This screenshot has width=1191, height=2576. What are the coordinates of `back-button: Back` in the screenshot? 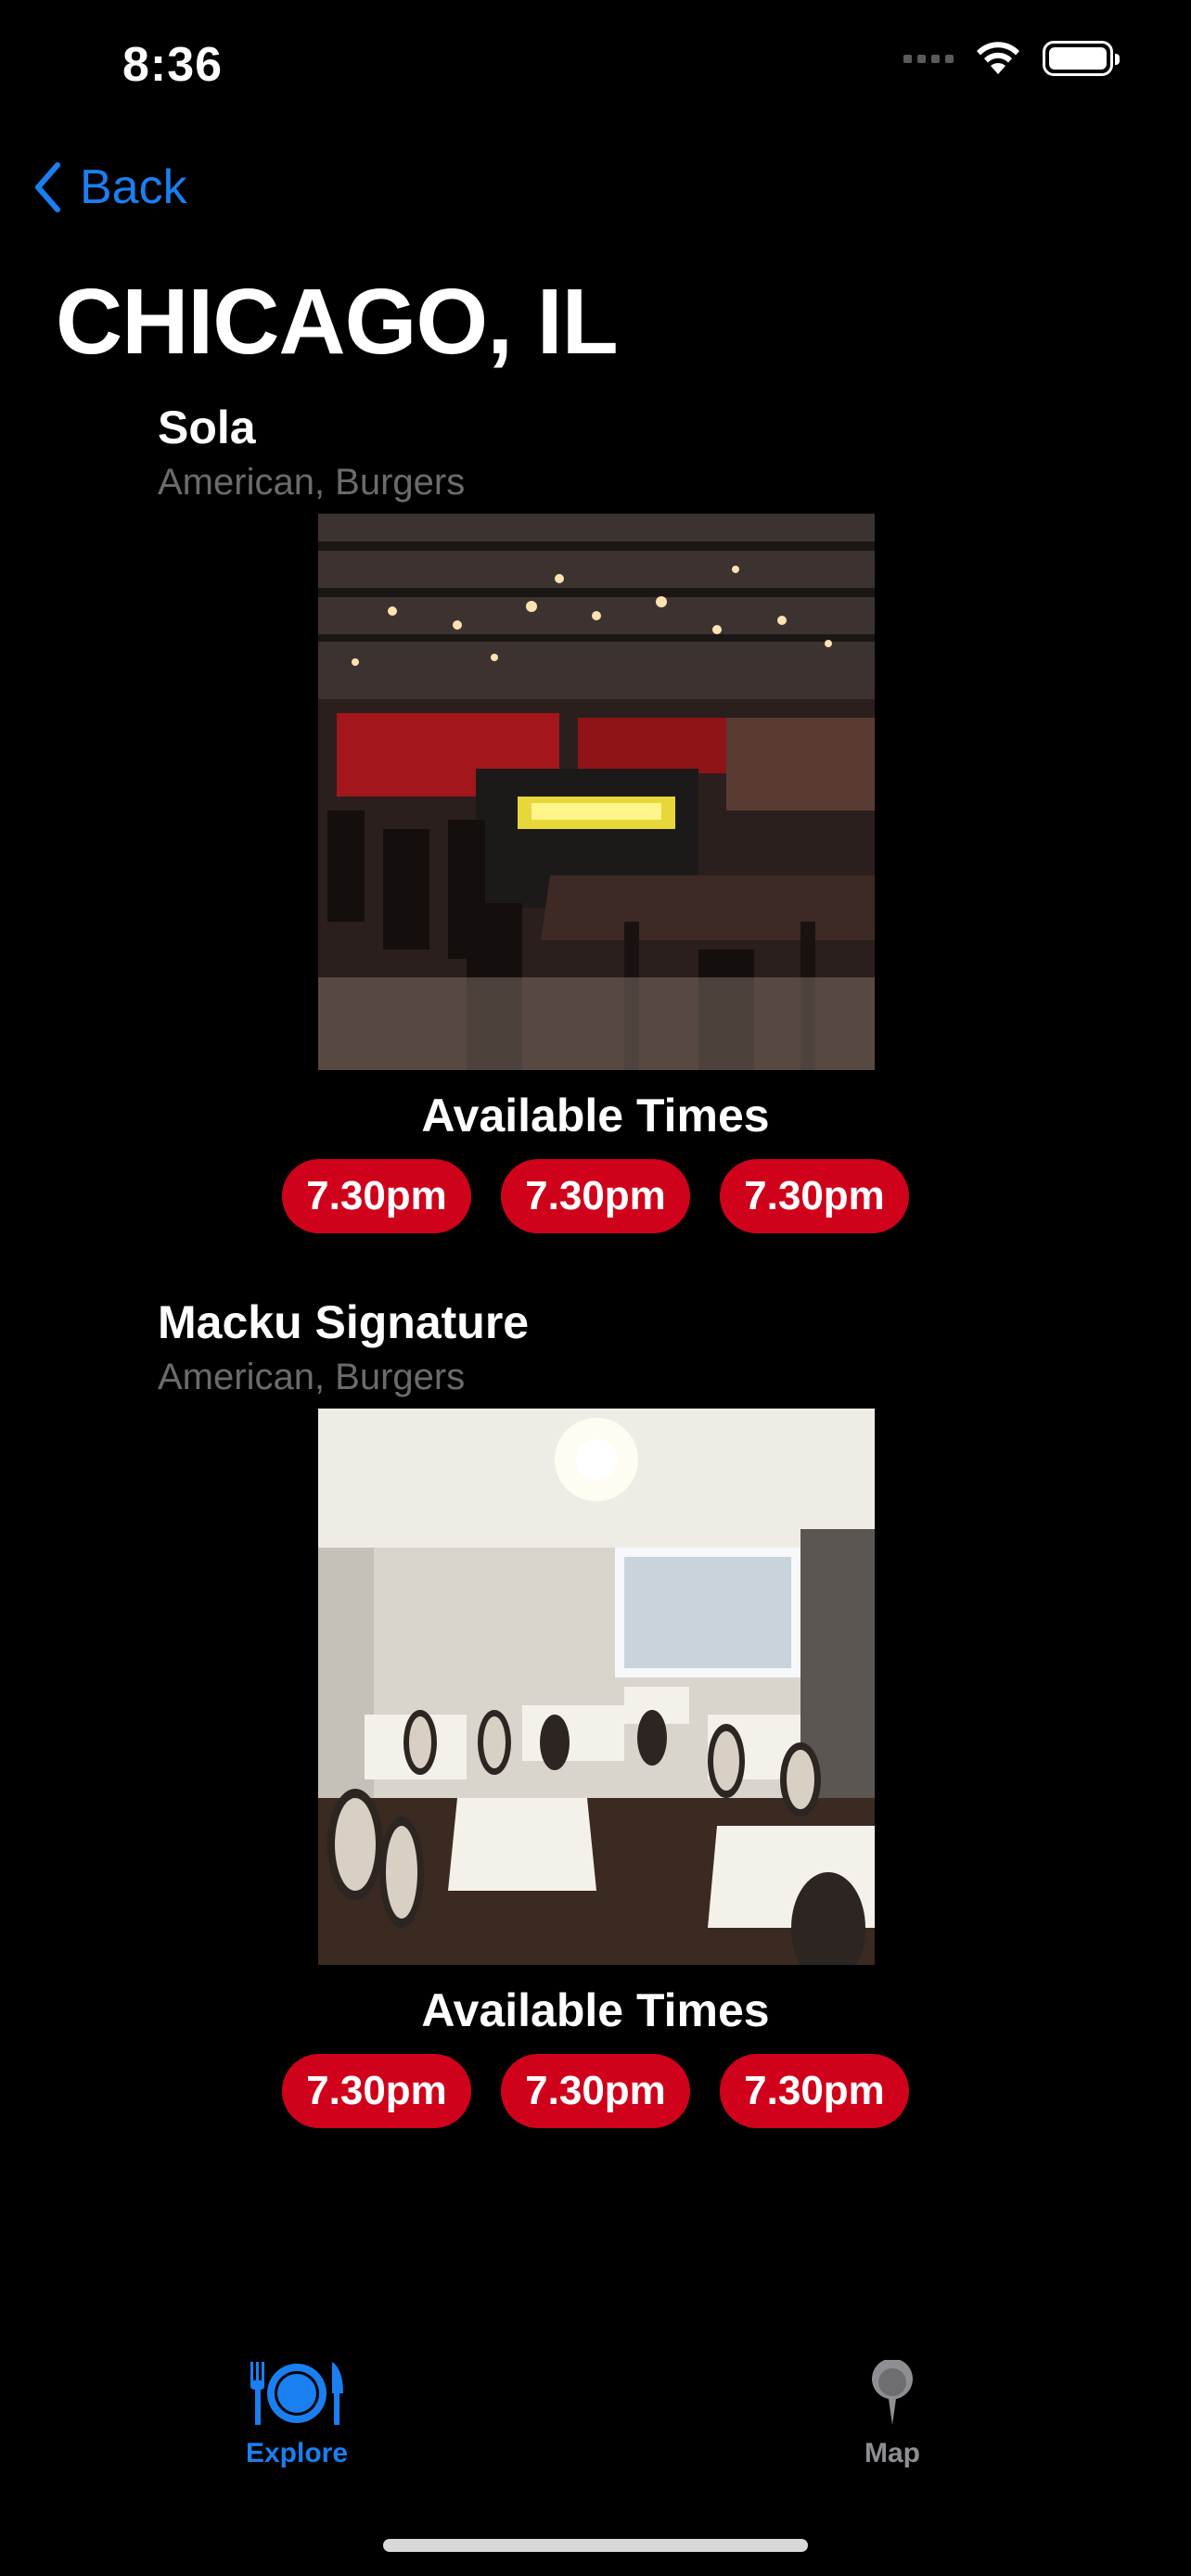 It's located at (110, 187).